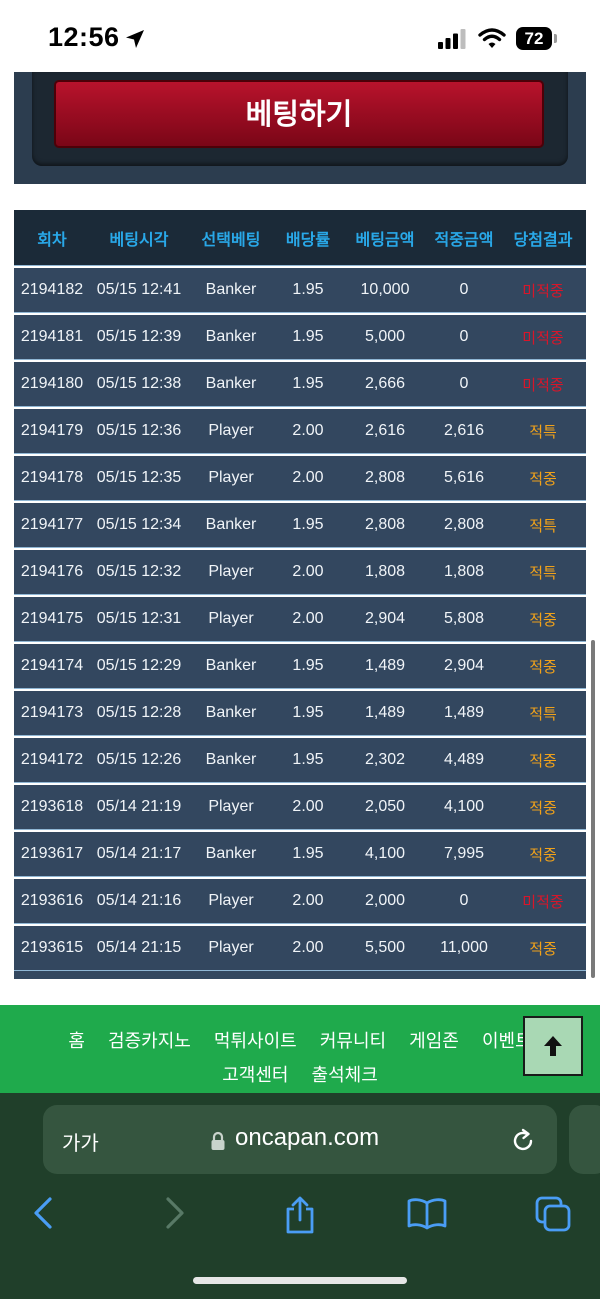 This screenshot has width=600, height=1299. What do you see at coordinates (52, 712) in the screenshot?
I see `cell-round: 2194173` at bounding box center [52, 712].